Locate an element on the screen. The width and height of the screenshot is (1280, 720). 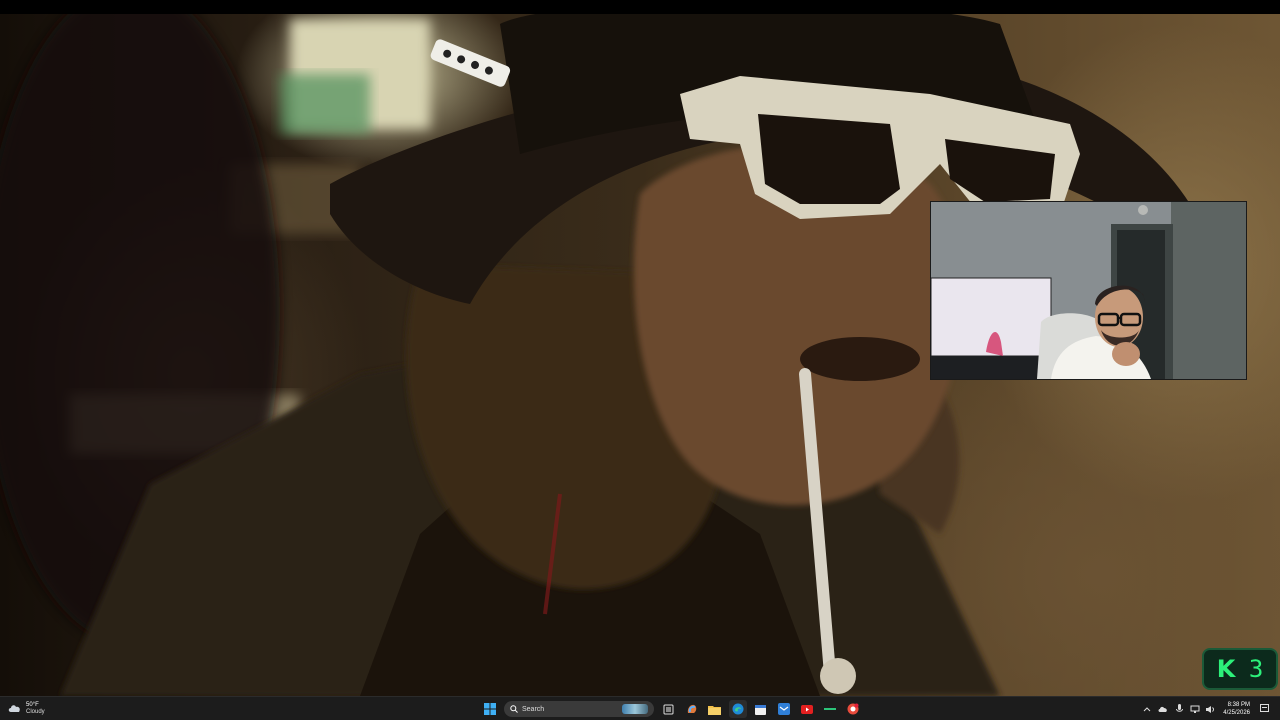
webcam-overlay is located at coordinates (1088, 290).